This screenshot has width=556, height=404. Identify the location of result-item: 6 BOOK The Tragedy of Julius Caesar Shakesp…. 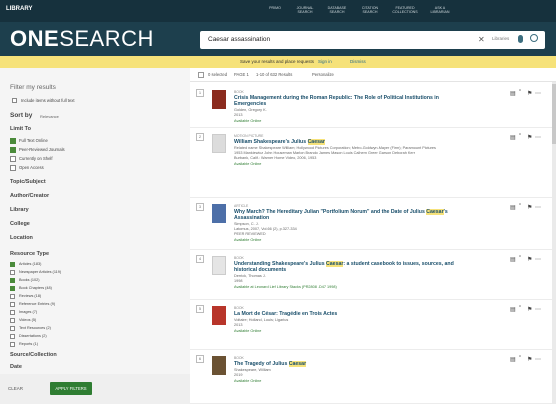
(373, 377).